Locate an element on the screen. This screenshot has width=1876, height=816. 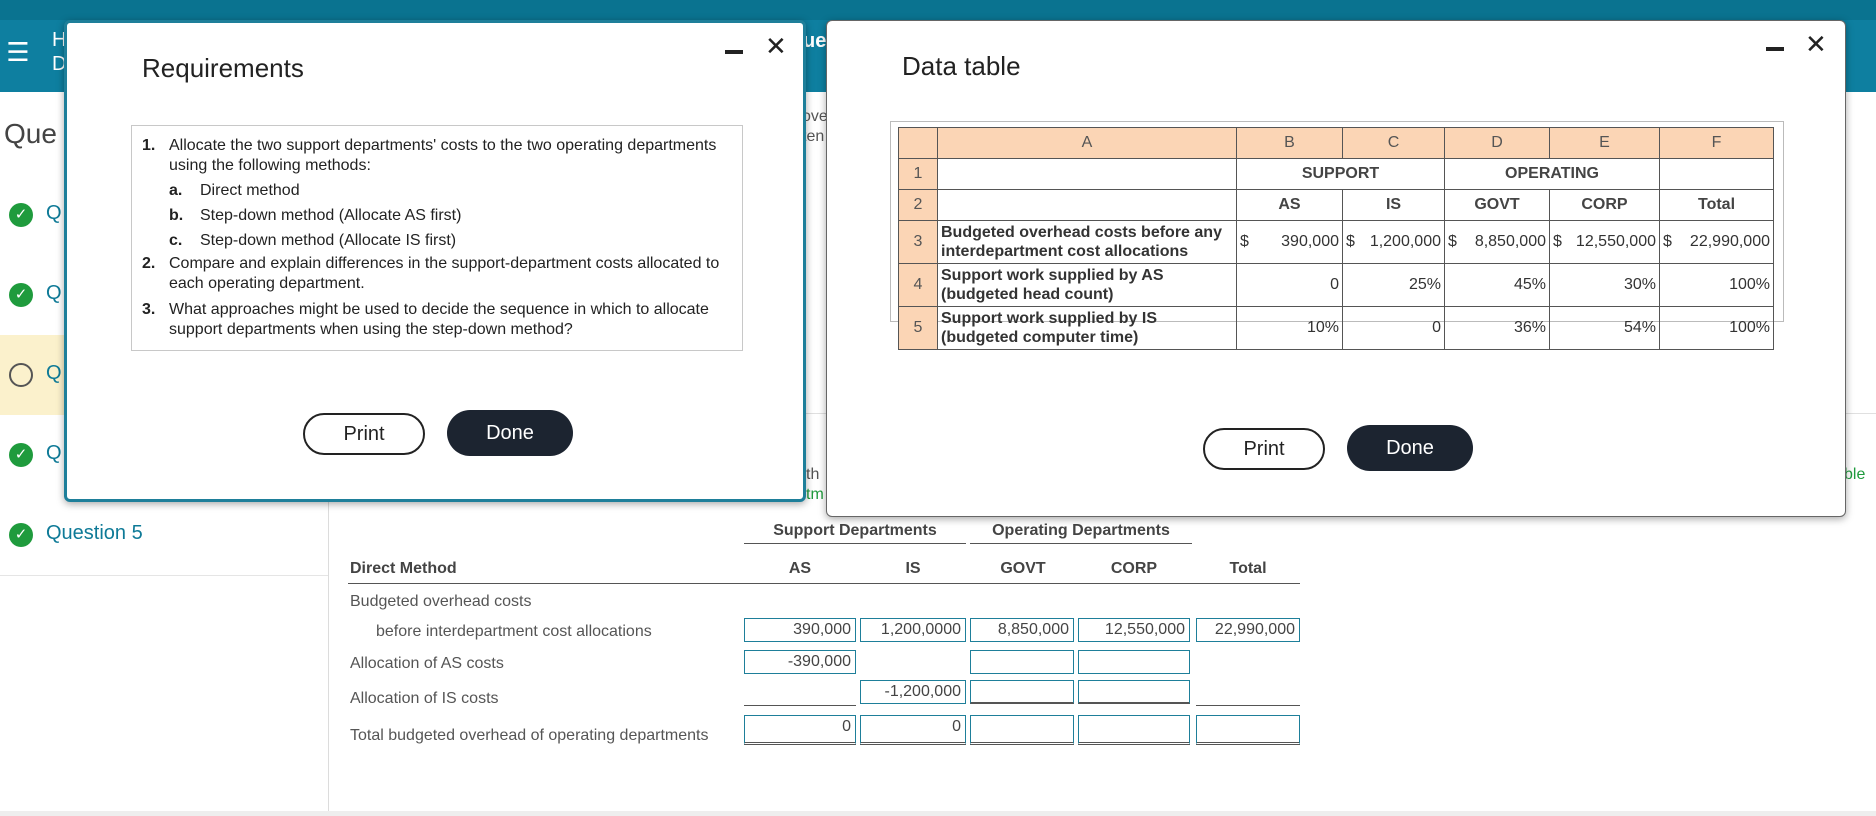
hamburger-icon: ☰ is located at coordinates (18, 52).